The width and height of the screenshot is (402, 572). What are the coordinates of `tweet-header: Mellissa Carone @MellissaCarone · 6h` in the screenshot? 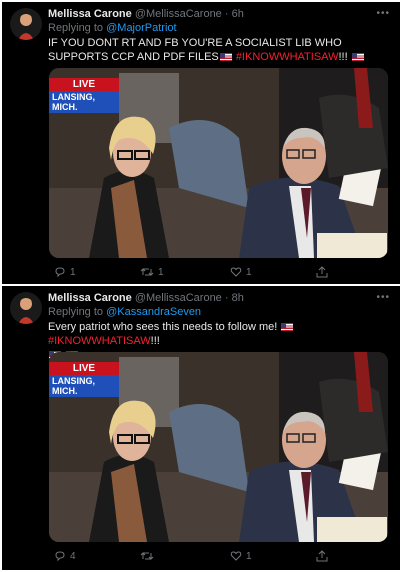 It's located at (146, 14).